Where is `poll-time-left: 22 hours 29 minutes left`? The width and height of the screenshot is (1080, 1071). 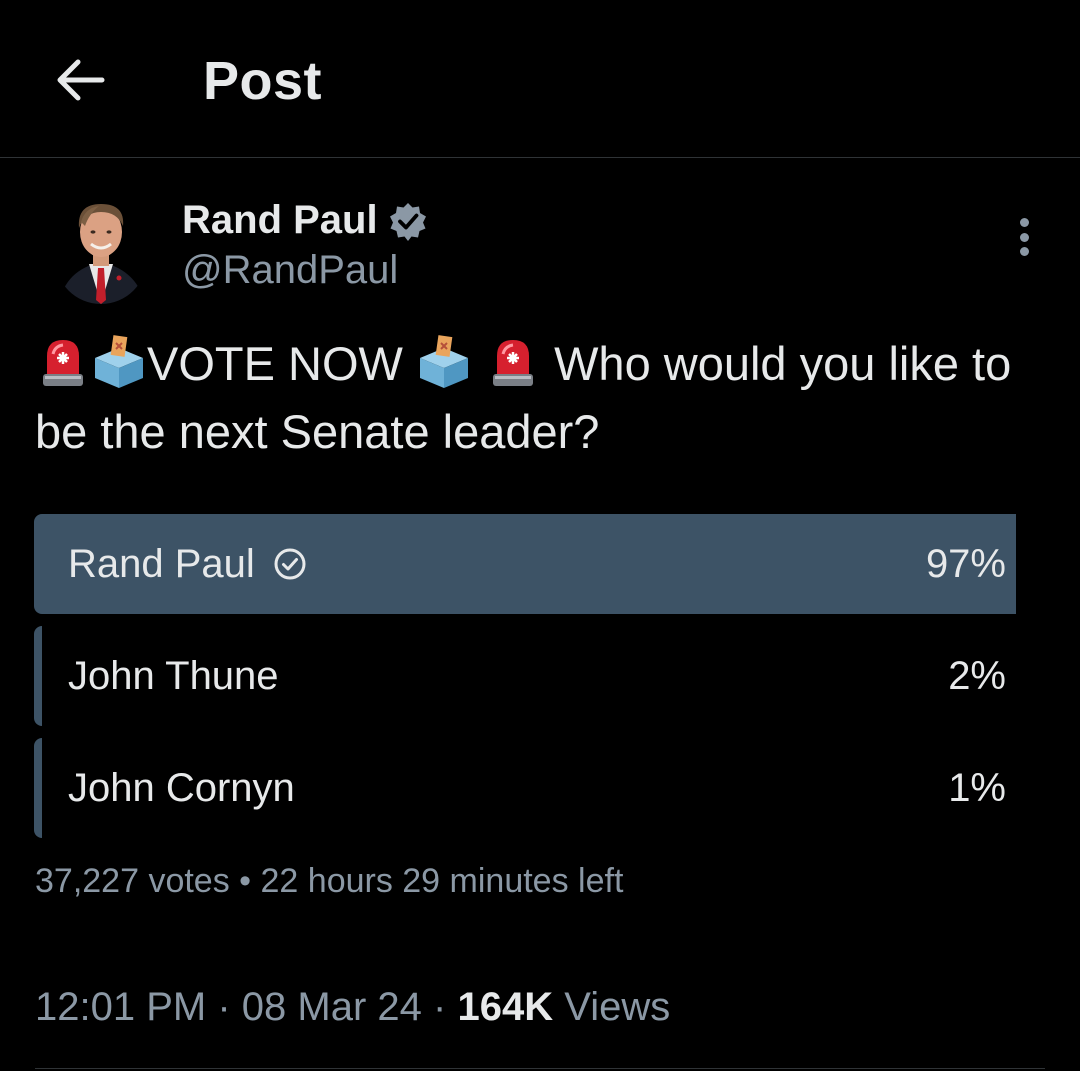
poll-time-left: 22 hours 29 minutes left is located at coordinates (442, 881).